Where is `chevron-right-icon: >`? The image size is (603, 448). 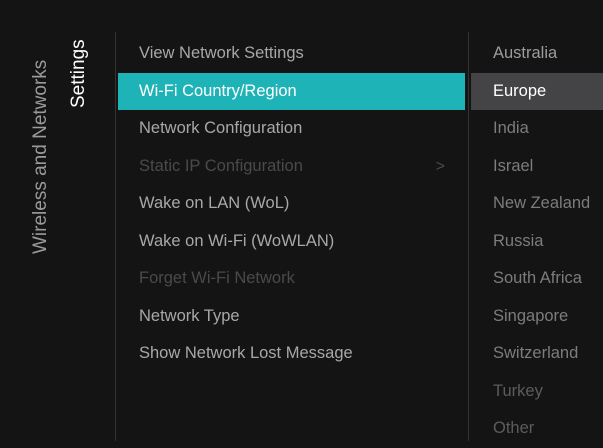
chevron-right-icon: > is located at coordinates (440, 166).